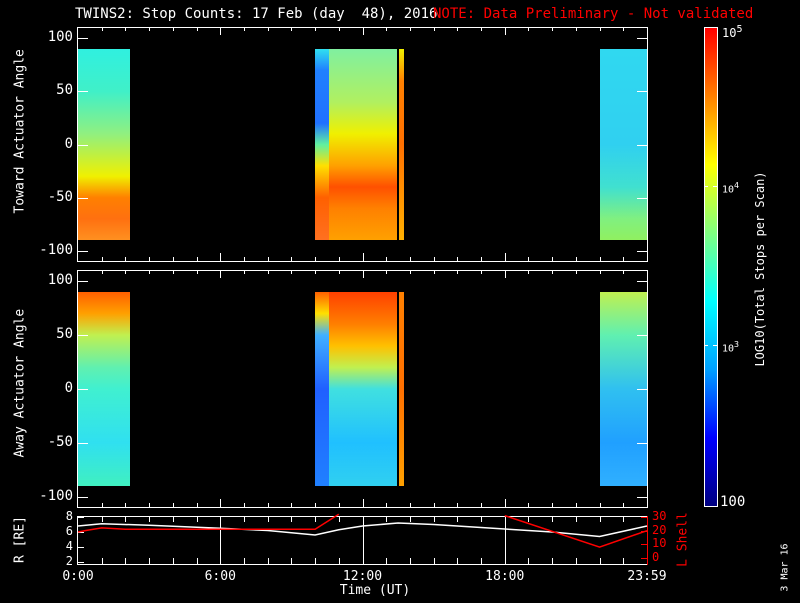  What do you see at coordinates (20, 131) in the screenshot?
I see `toward-ylabel: Toward Actuator Angle` at bounding box center [20, 131].